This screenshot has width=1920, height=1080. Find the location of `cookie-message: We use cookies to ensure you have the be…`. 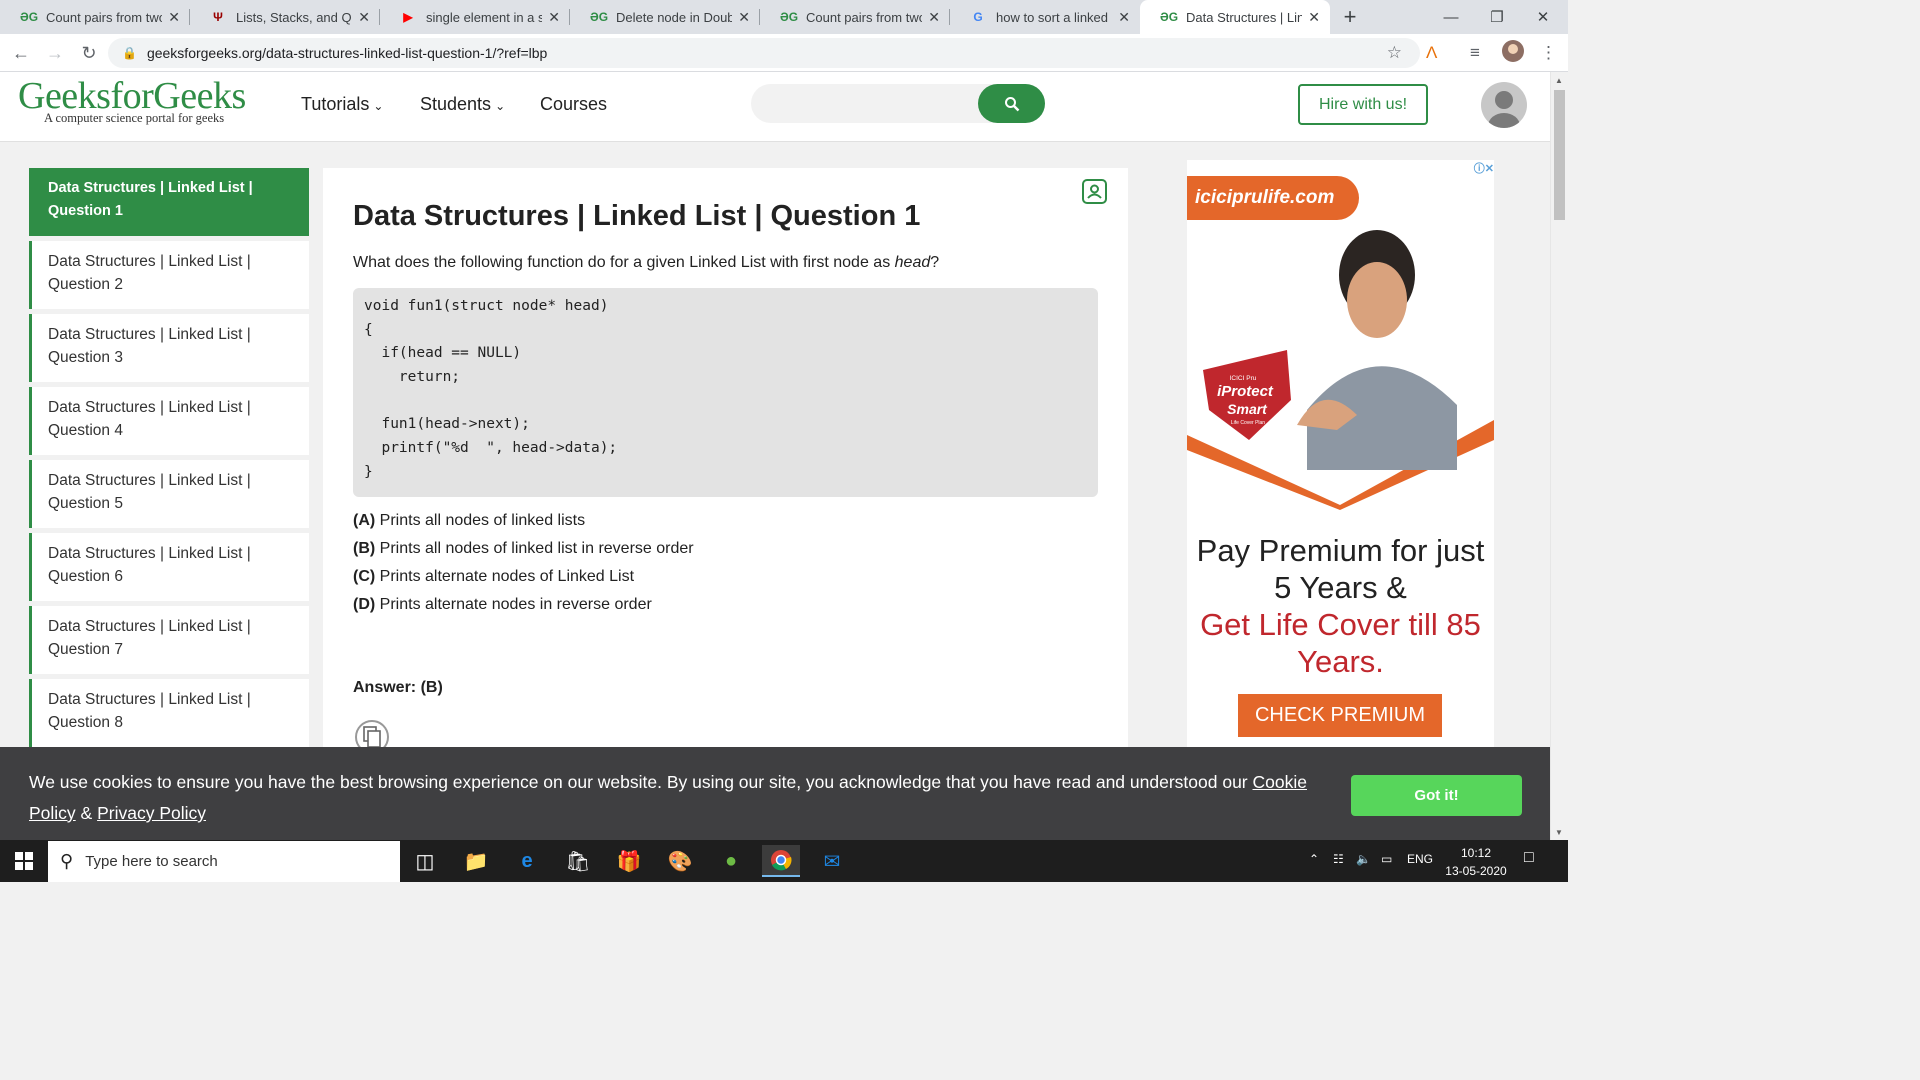

cookie-message: We use cookies to ensure you have the be… is located at coordinates (641, 782).